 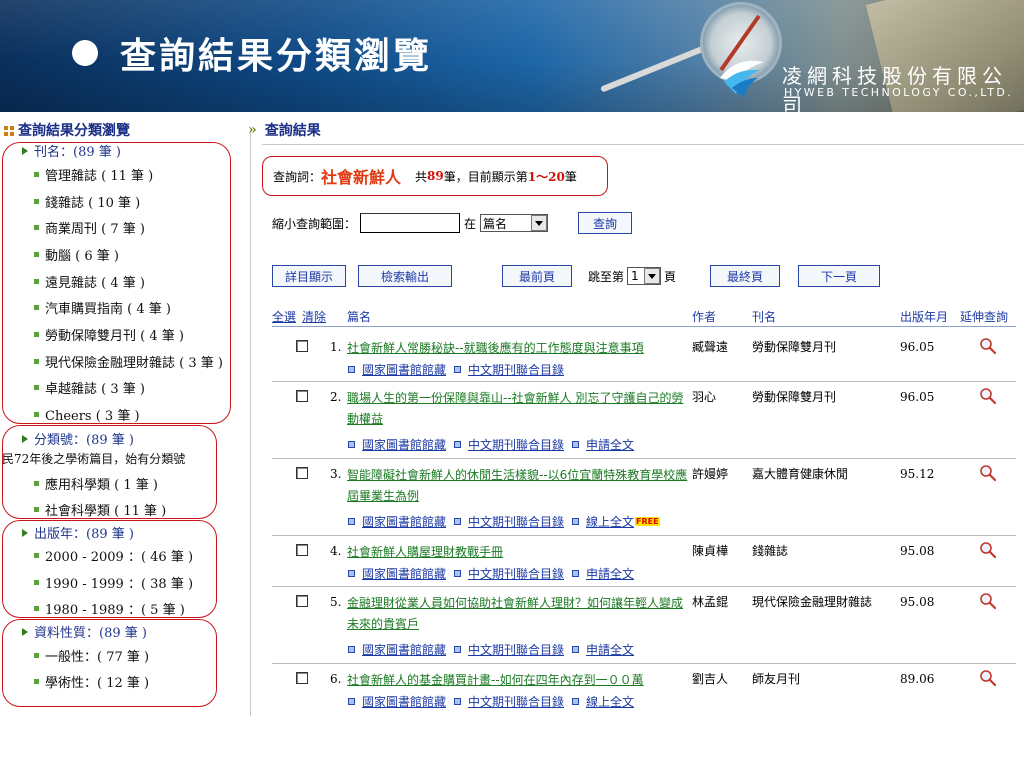 I want to click on facet-item: Cheers ( 3 筆 ), so click(x=87, y=414).